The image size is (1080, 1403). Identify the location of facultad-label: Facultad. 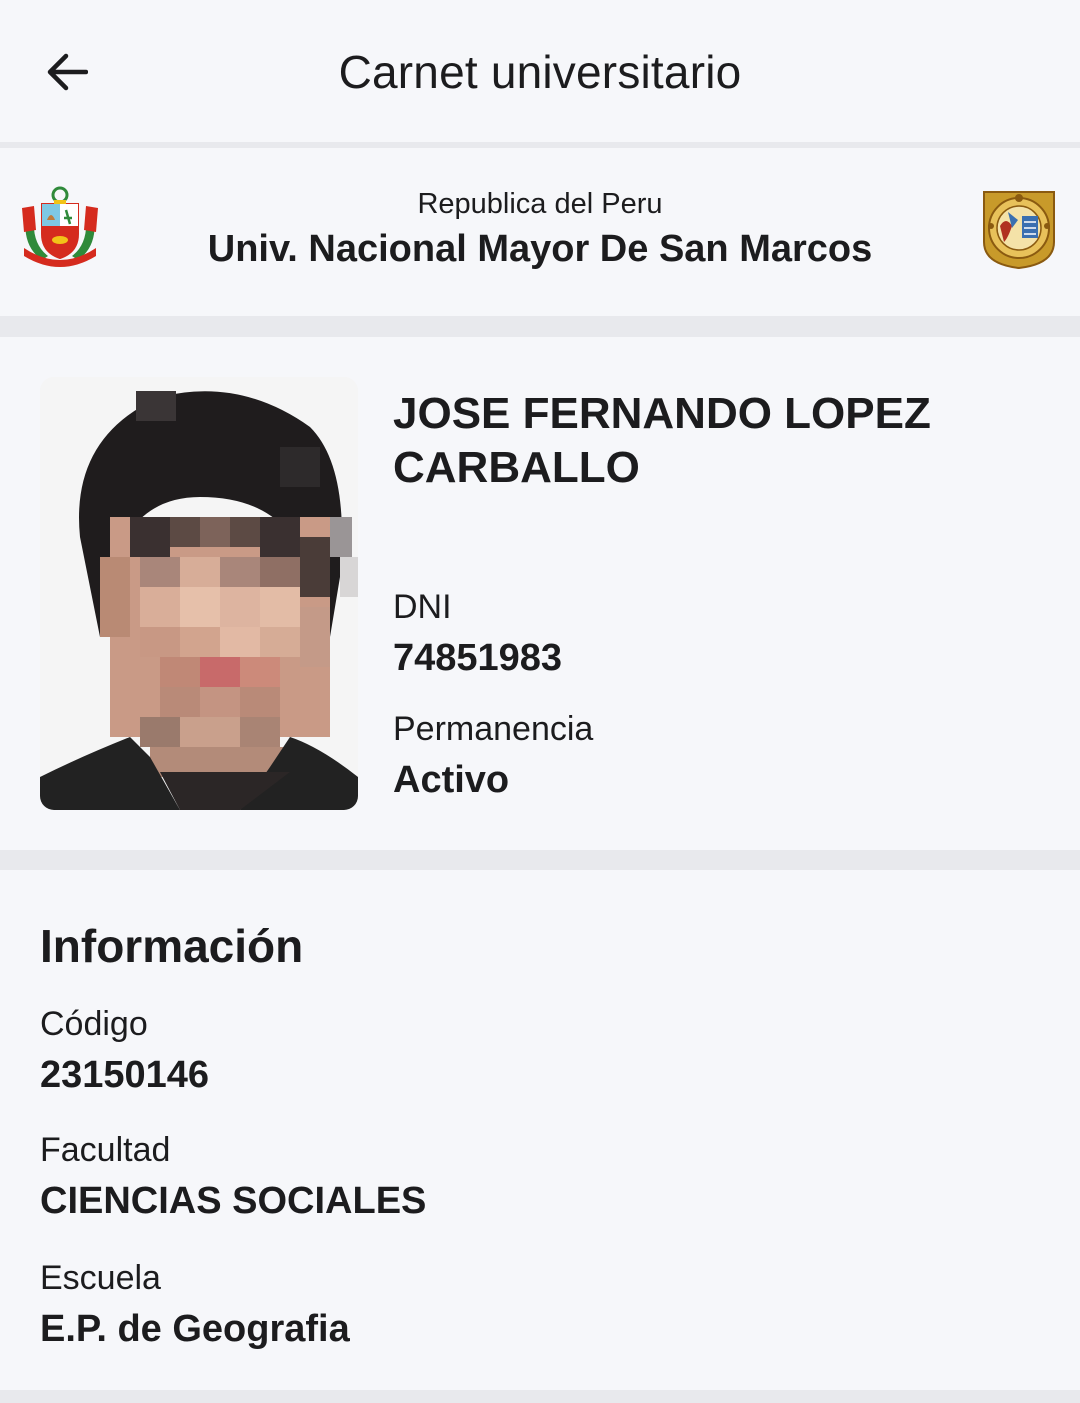
(105, 1150).